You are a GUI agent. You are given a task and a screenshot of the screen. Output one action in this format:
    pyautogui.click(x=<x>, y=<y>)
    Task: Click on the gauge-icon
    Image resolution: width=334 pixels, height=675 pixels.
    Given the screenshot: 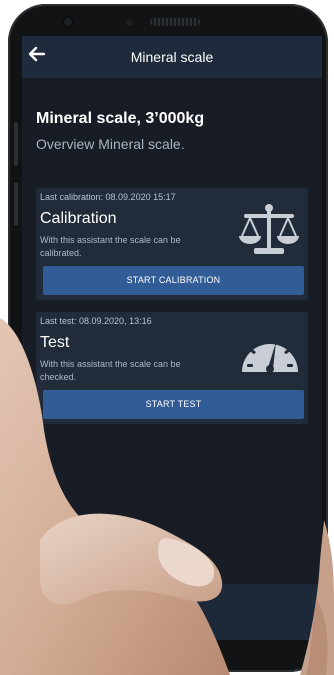 What is the action you would take?
    pyautogui.click(x=270, y=354)
    